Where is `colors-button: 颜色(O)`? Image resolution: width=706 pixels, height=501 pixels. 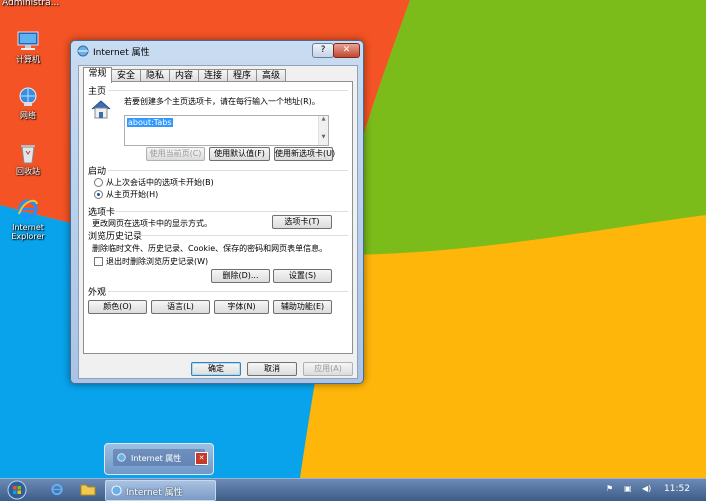
colors-button: 颜色(O) is located at coordinates (117, 307).